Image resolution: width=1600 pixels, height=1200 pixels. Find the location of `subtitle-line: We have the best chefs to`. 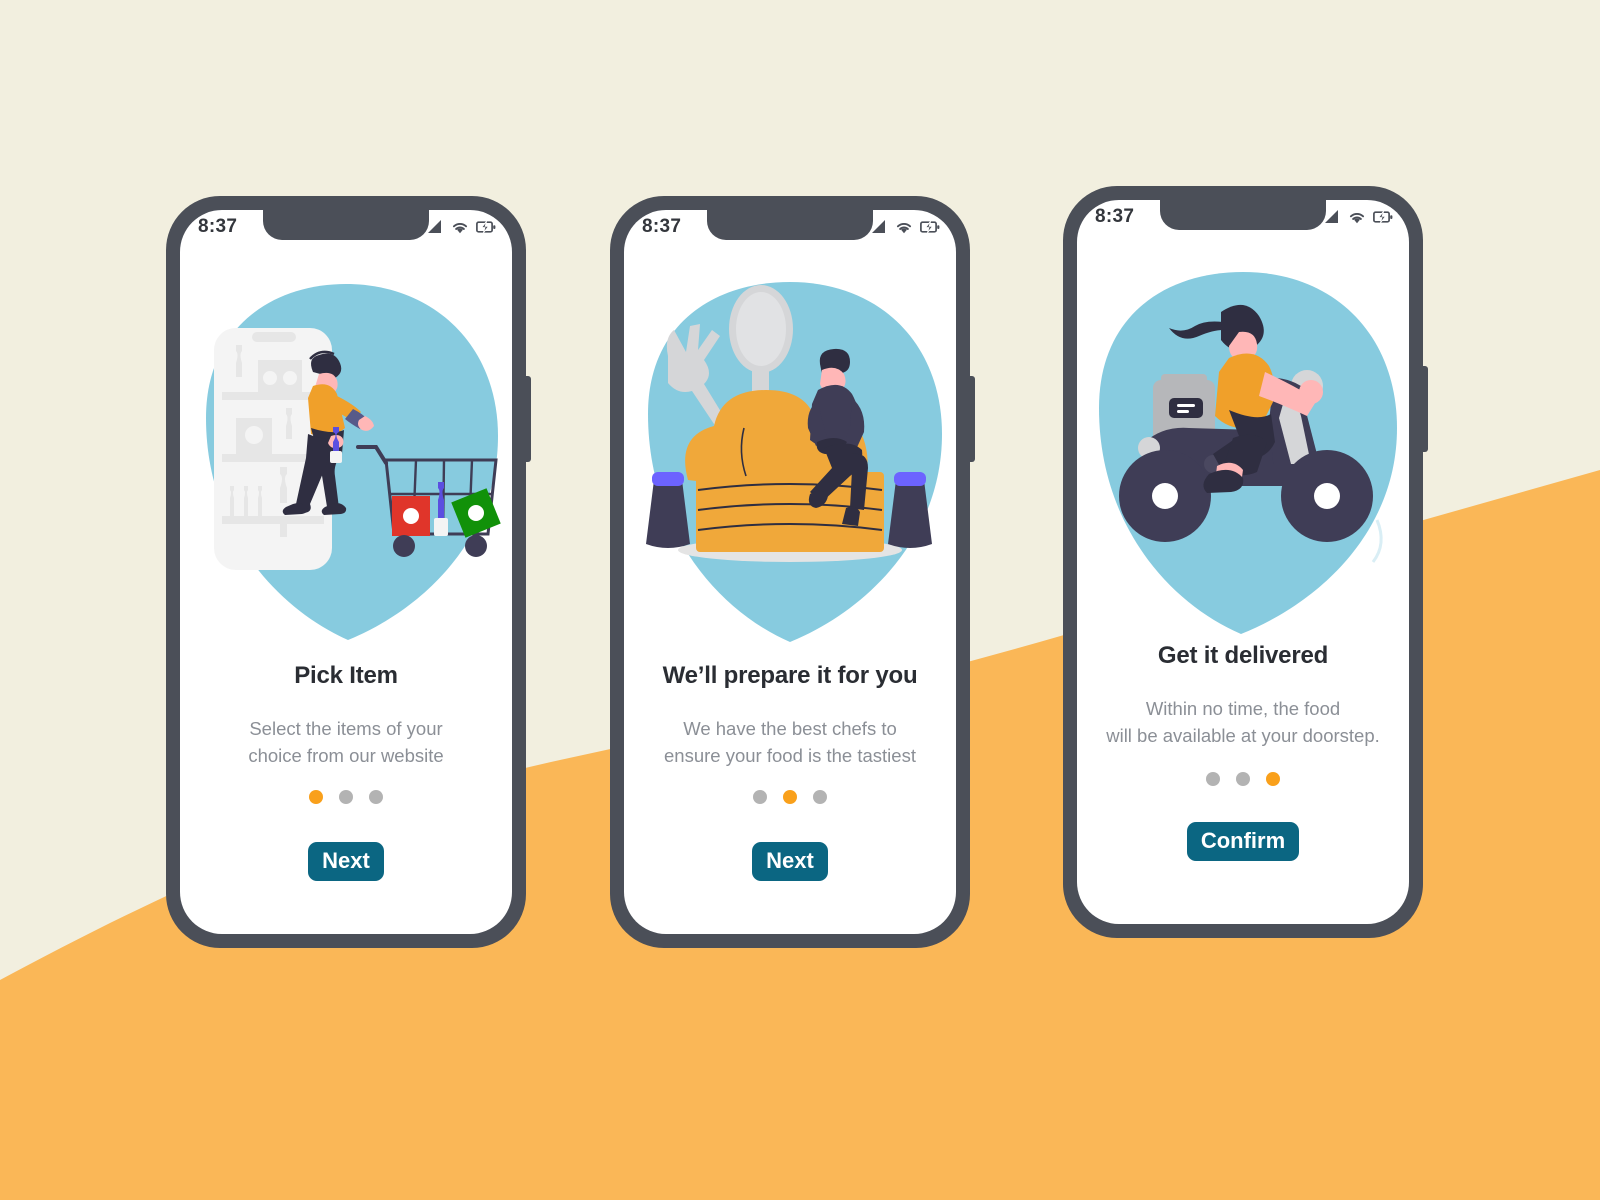

subtitle-line: We have the best chefs to is located at coordinates (790, 728).